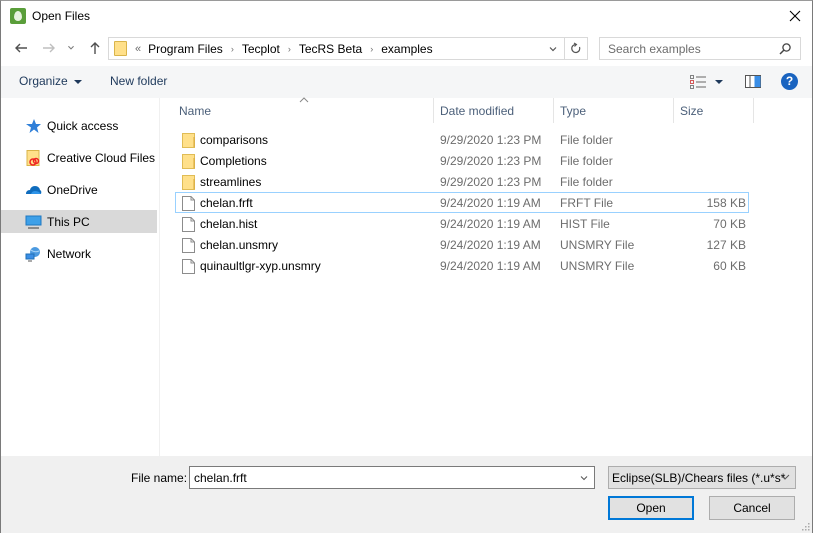 The height and width of the screenshot is (533, 813). Describe the element at coordinates (614, 110) in the screenshot. I see `column-header-type: Type` at that location.